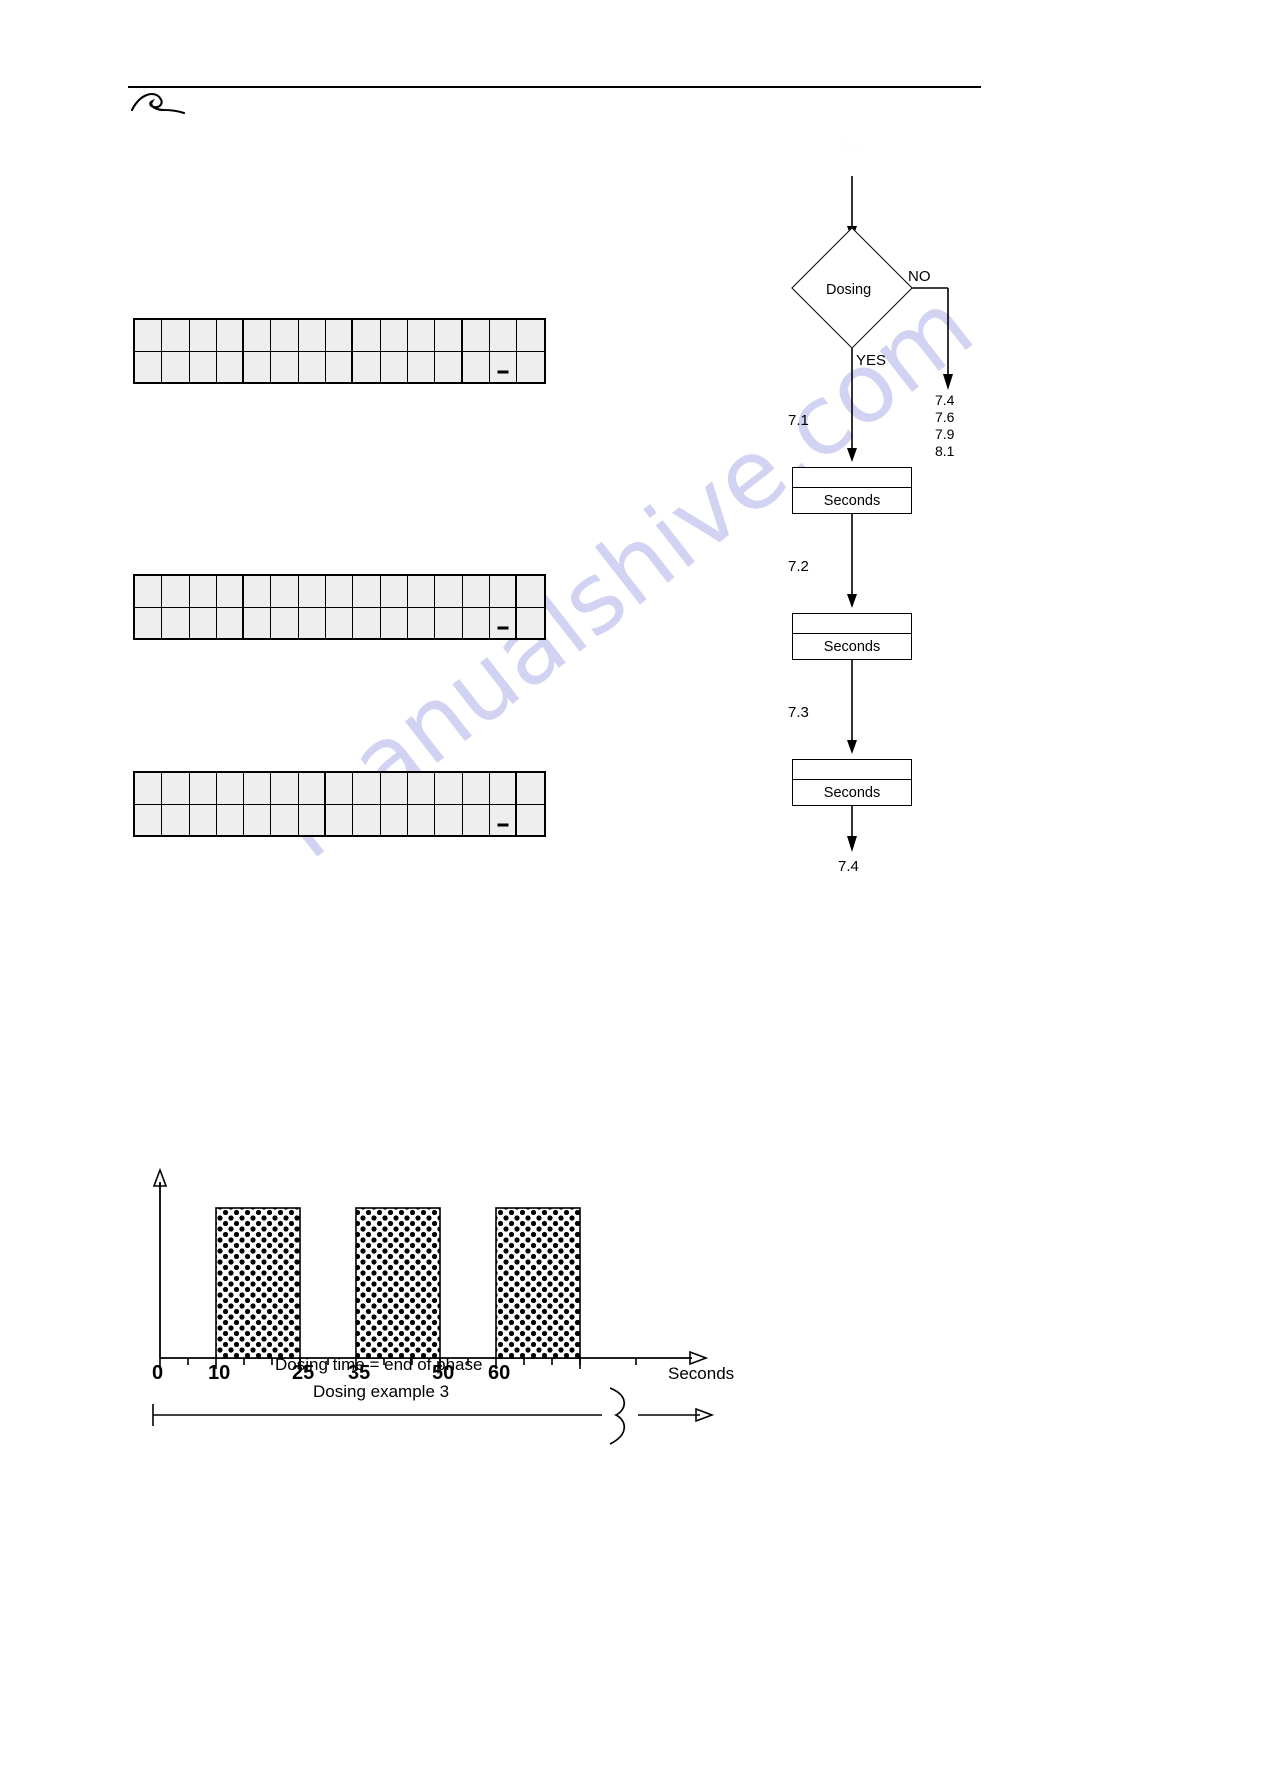 The height and width of the screenshot is (1787, 1263). What do you see at coordinates (852, 490) in the screenshot?
I see `step-box-7-1: Seconds` at bounding box center [852, 490].